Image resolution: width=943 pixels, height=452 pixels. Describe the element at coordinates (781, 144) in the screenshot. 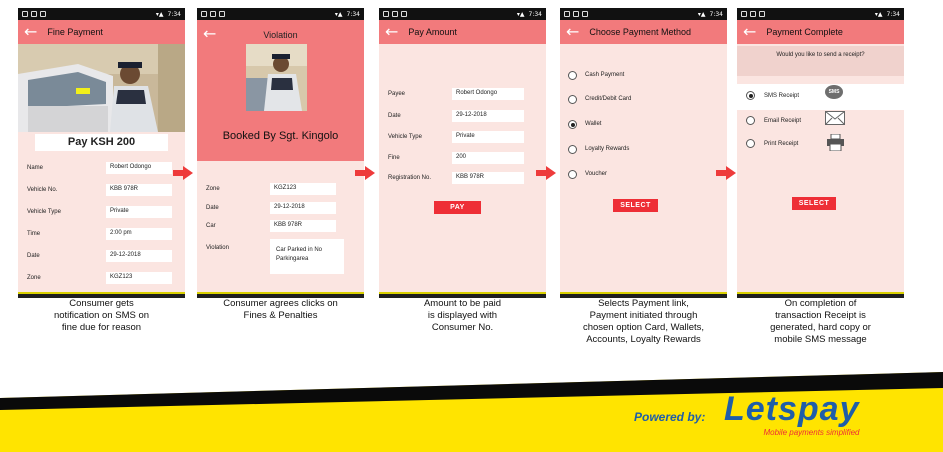

I see `option-label: Print Receipt` at that location.